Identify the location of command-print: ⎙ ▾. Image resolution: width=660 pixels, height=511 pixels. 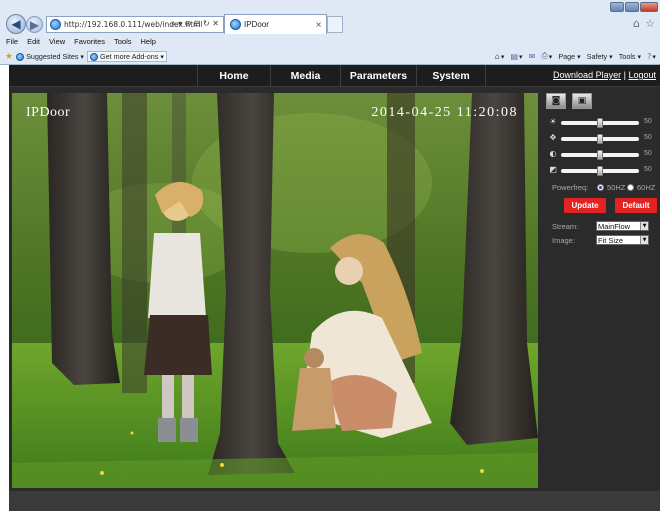
(546, 56).